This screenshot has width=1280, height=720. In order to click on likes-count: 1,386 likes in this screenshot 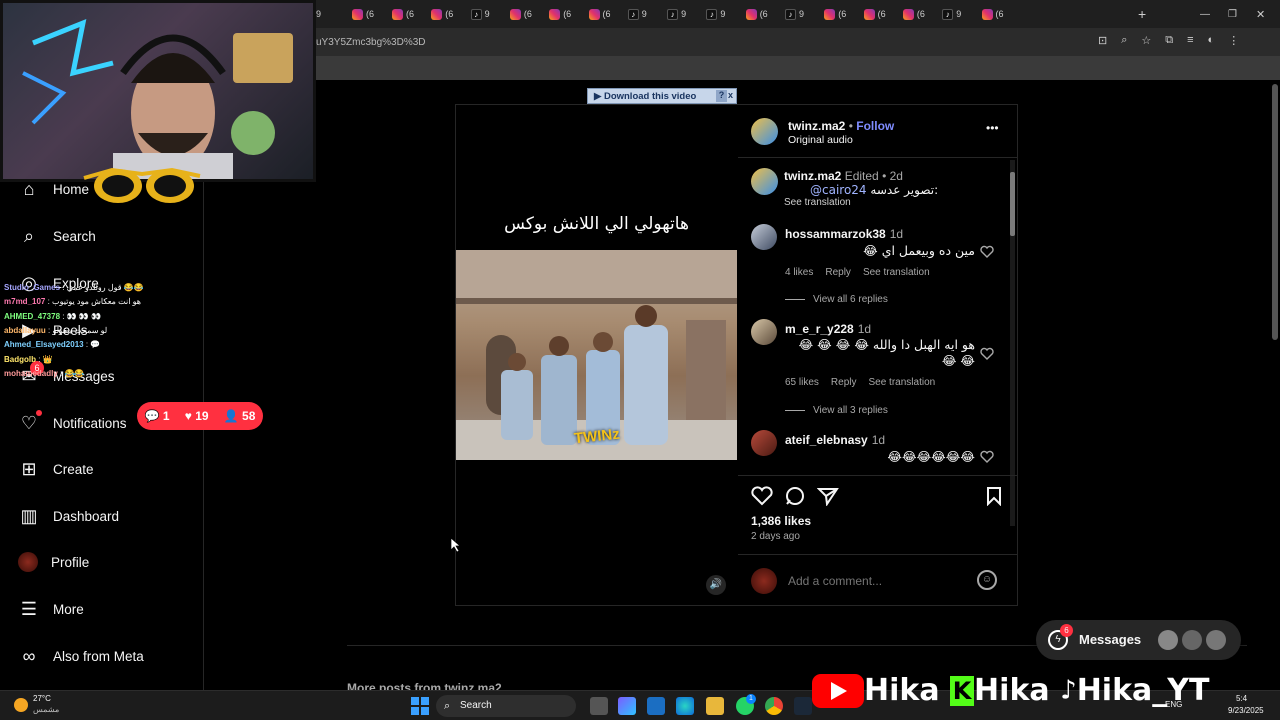, I will do `click(781, 521)`.